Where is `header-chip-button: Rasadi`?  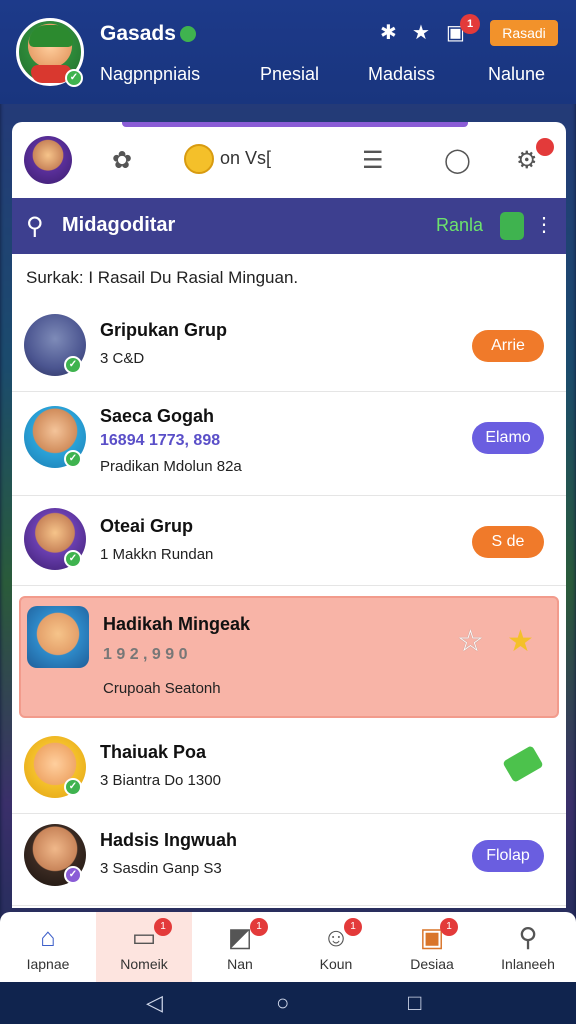 header-chip-button: Rasadi is located at coordinates (524, 33).